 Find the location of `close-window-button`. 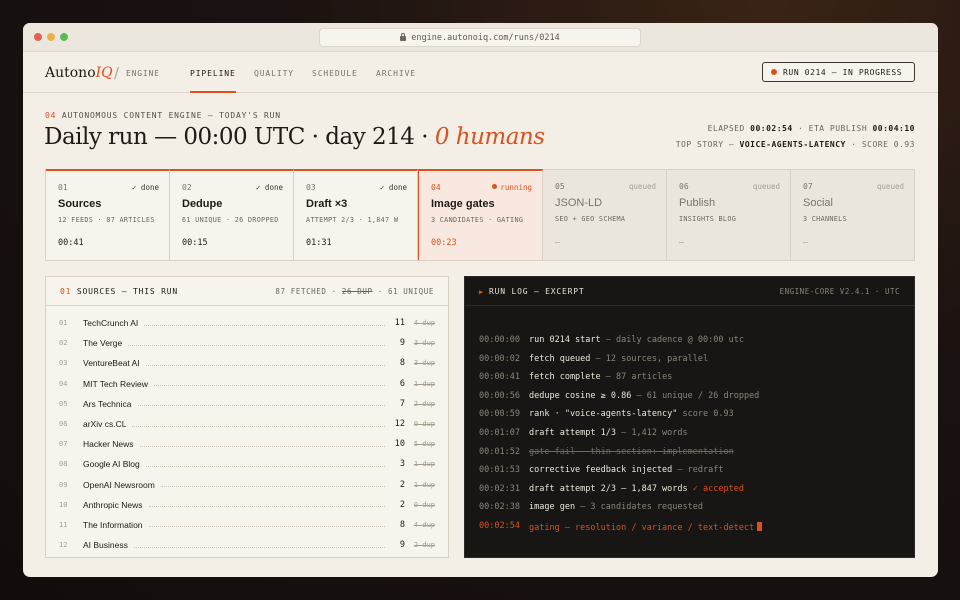

close-window-button is located at coordinates (38, 37).